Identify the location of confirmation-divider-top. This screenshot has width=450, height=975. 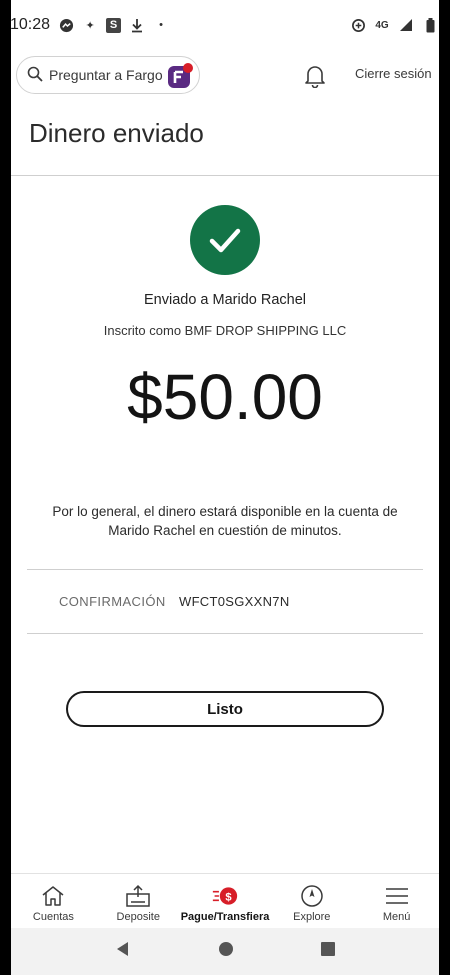
(225, 569).